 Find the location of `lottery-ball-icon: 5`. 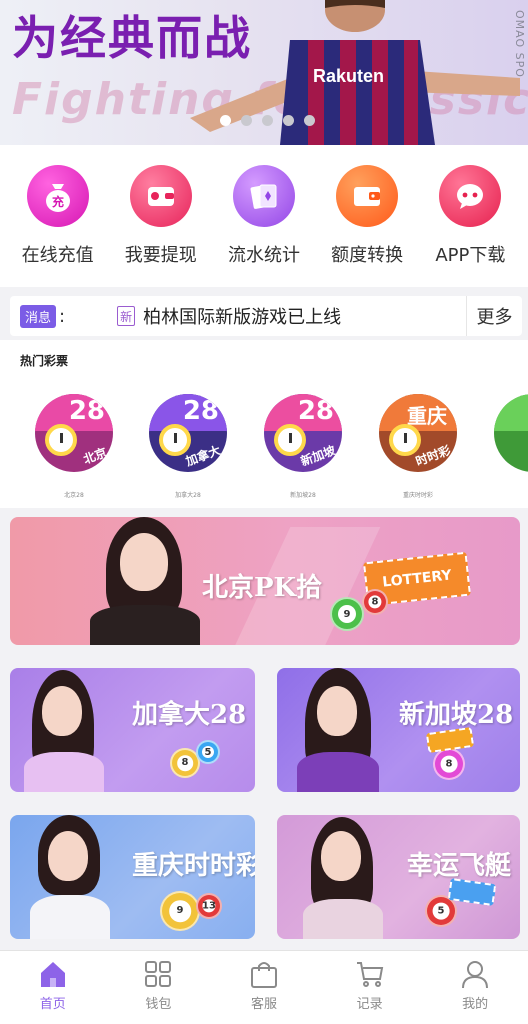

lottery-ball-icon: 5 is located at coordinates (208, 752).